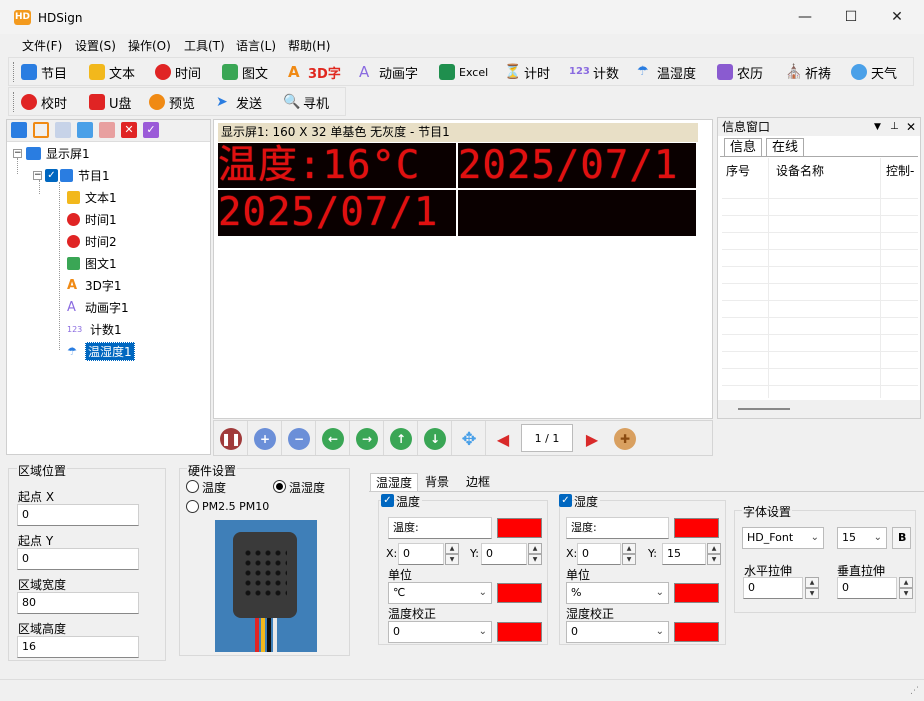  Describe the element at coordinates (78, 559) in the screenshot. I see `start-y-input: 0` at that location.